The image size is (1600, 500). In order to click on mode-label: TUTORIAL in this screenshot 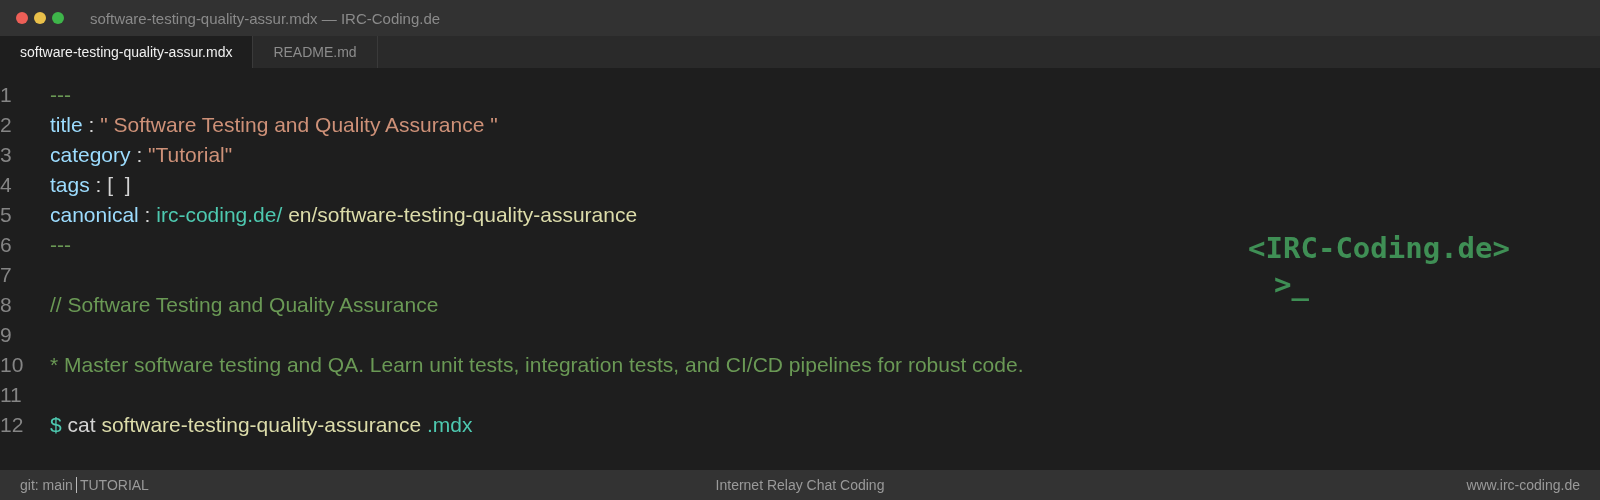, I will do `click(114, 485)`.